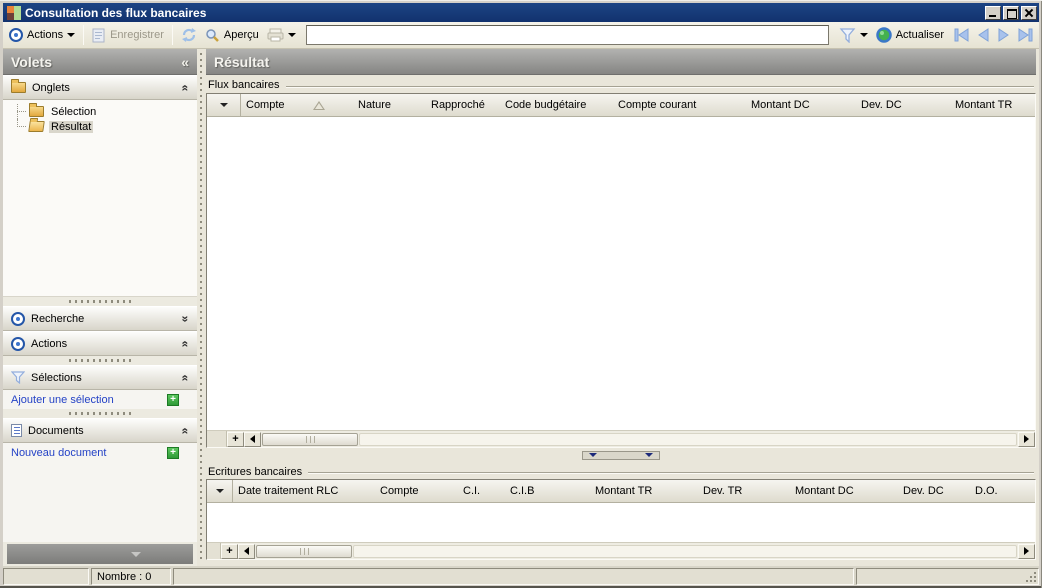 This screenshot has height=588, width=1042. What do you see at coordinates (1011, 12) in the screenshot?
I see `maximize-button` at bounding box center [1011, 12].